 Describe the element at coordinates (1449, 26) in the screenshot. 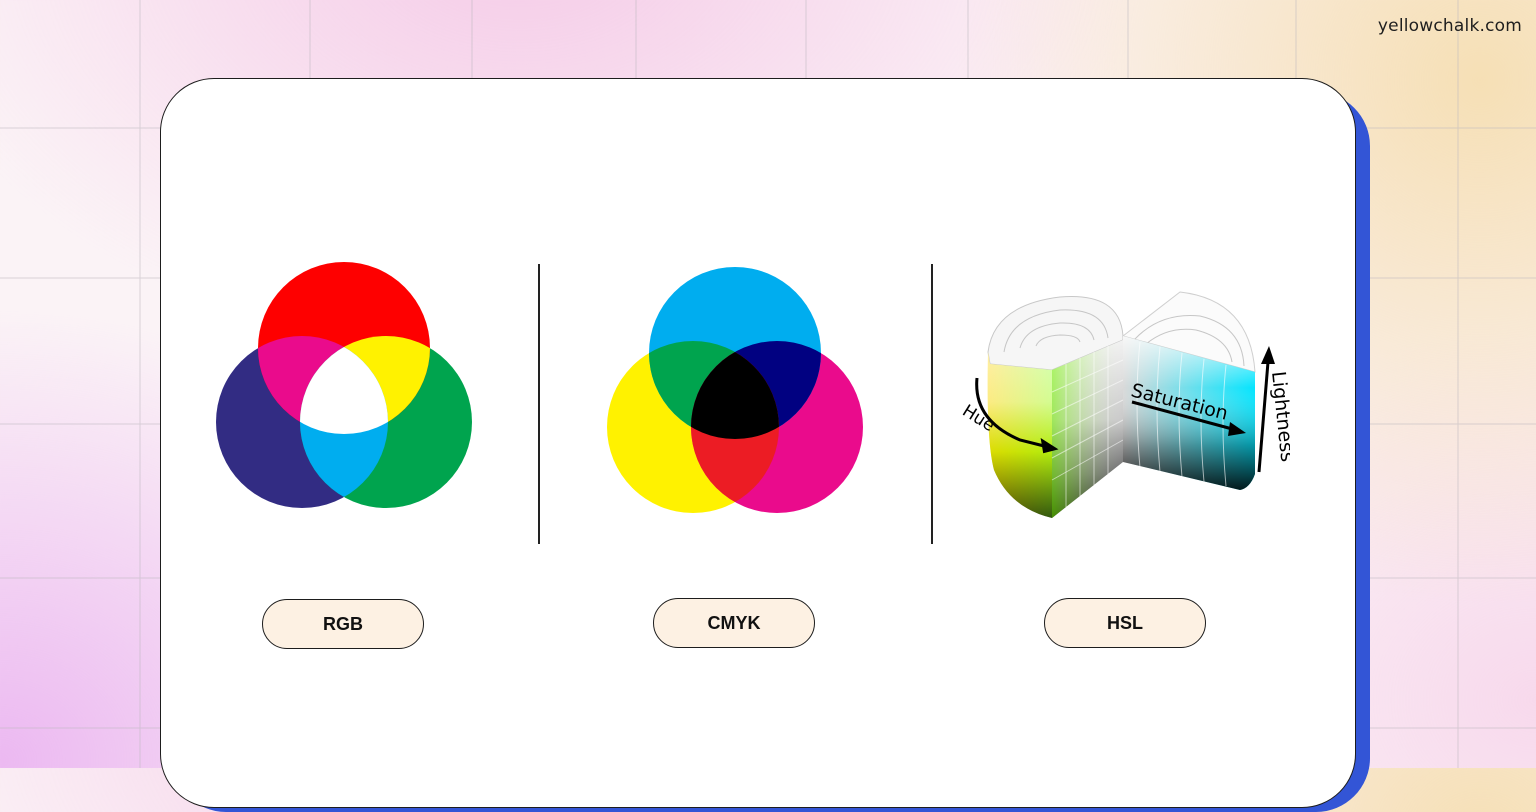

I see `brand-watermark: yellowchalk.com` at that location.